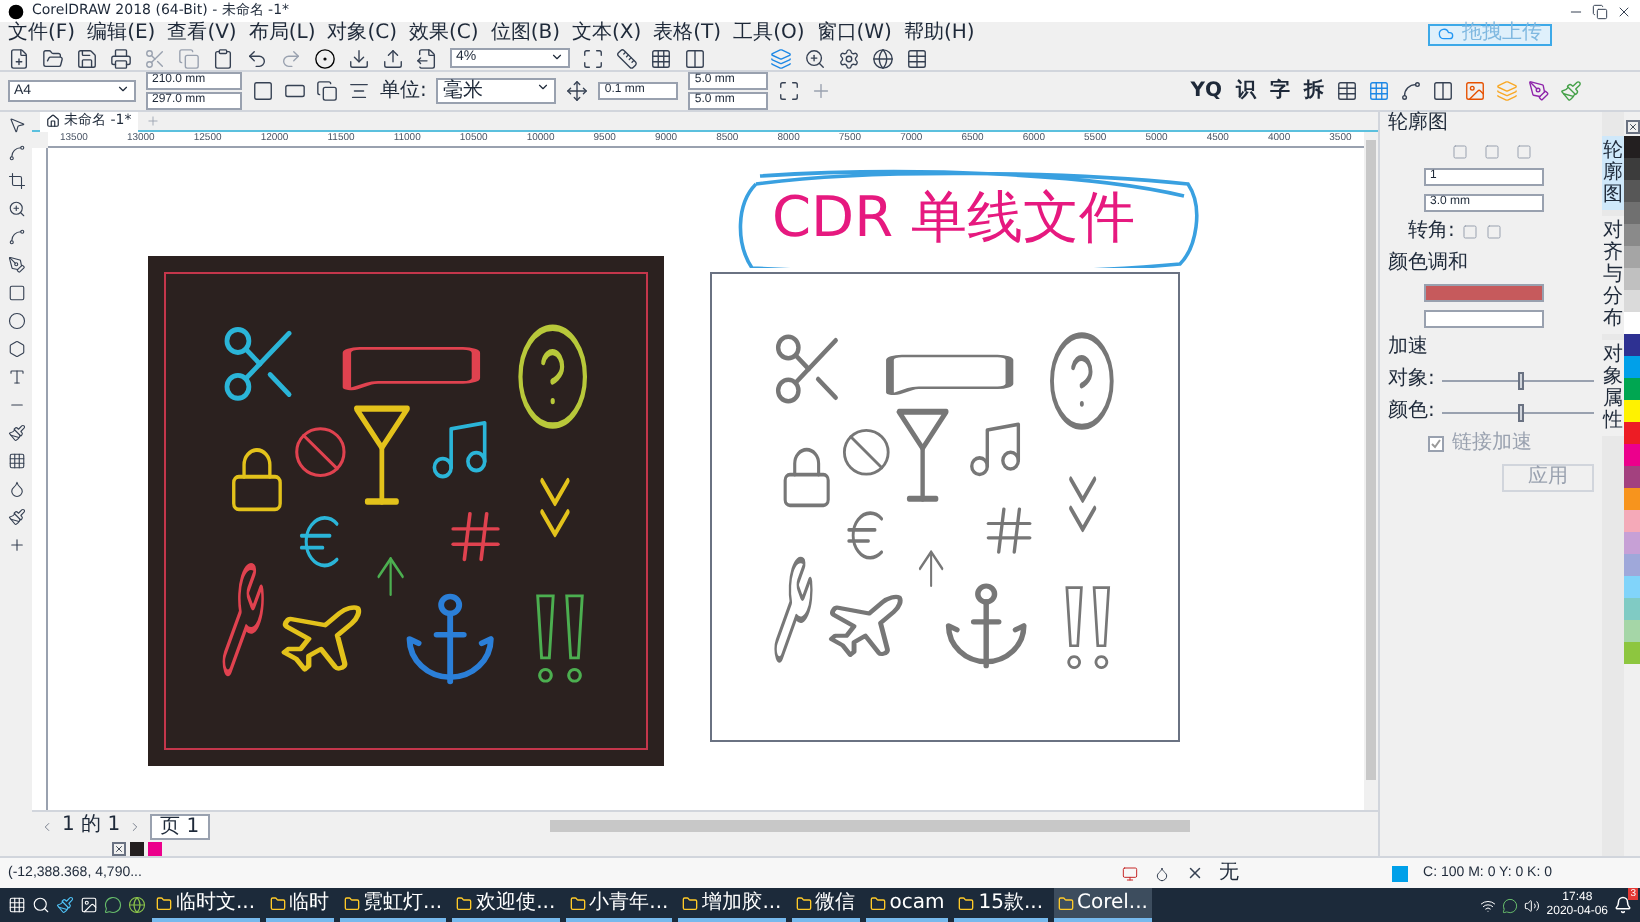  Describe the element at coordinates (1411, 91) in the screenshot. I see `curve-icon` at that location.